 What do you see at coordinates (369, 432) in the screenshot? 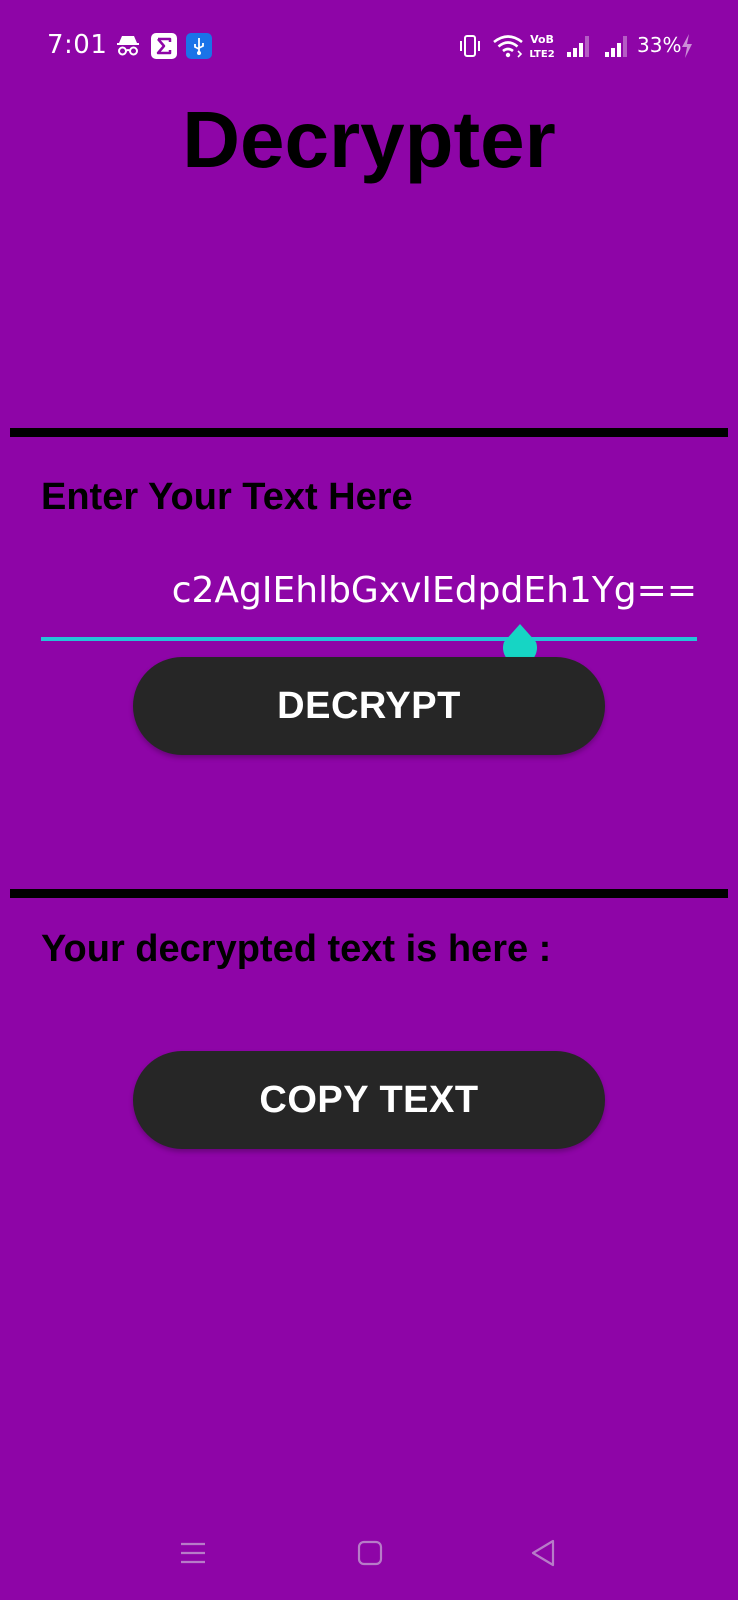
I see `top-divider` at bounding box center [369, 432].